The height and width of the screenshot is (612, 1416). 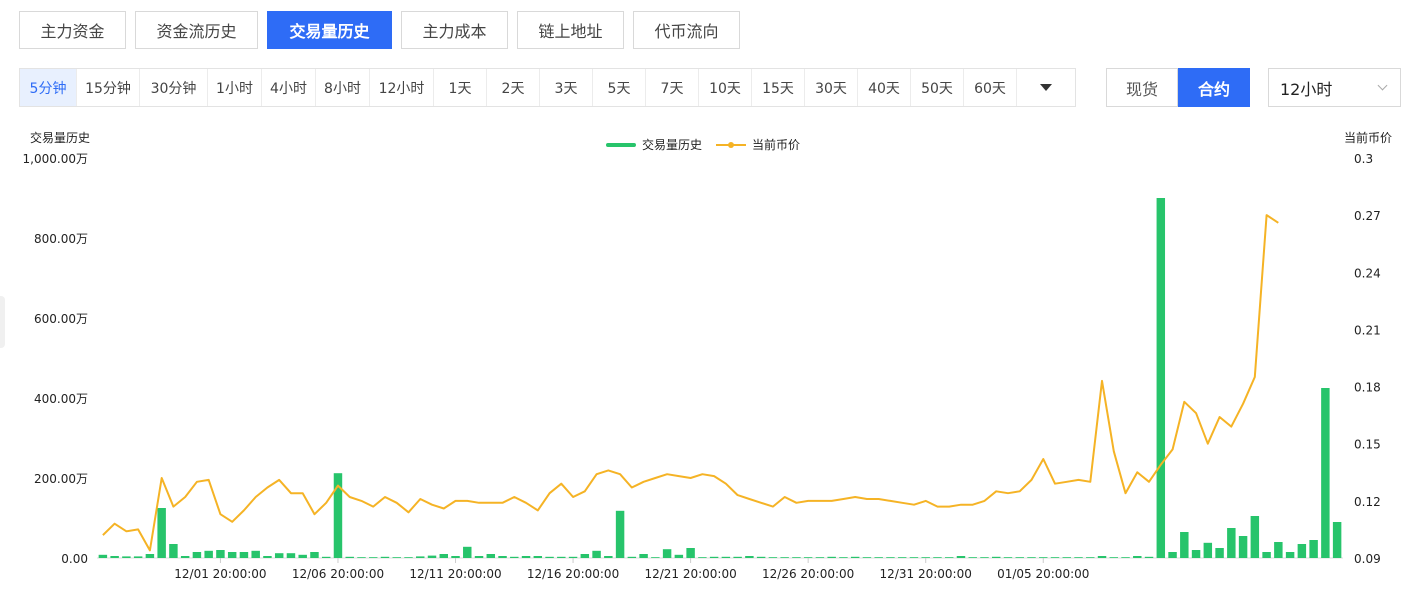 What do you see at coordinates (1367, 216) in the screenshot?
I see `y-right-tick-label: 0.27` at bounding box center [1367, 216].